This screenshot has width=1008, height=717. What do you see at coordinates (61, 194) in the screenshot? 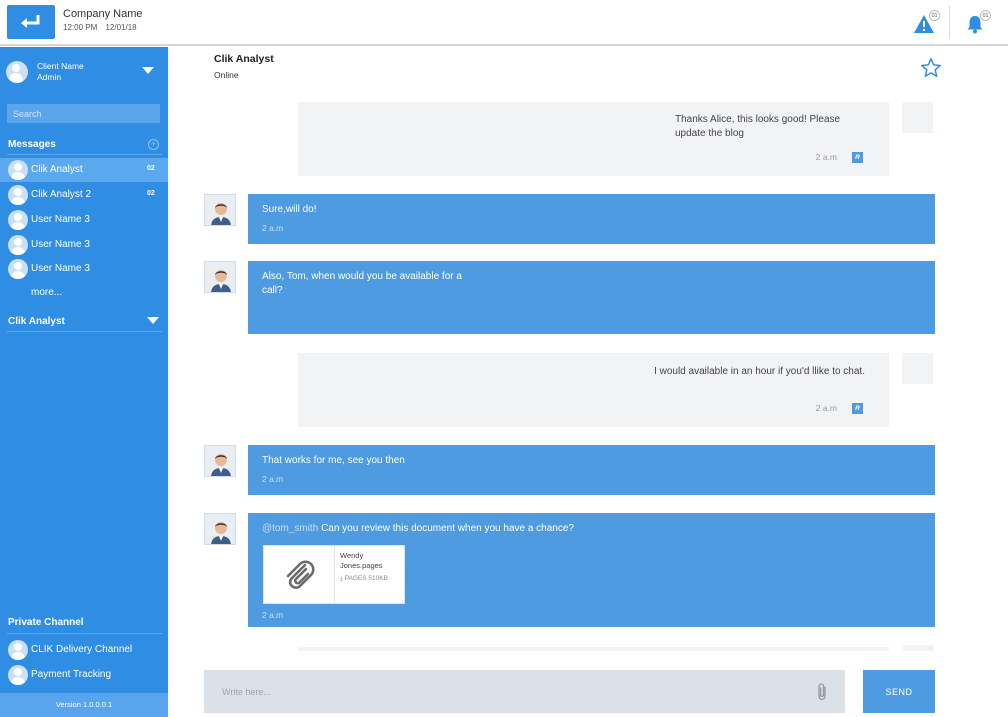
I see `sidebar-item-label: Clik Analyst 2` at bounding box center [61, 194].